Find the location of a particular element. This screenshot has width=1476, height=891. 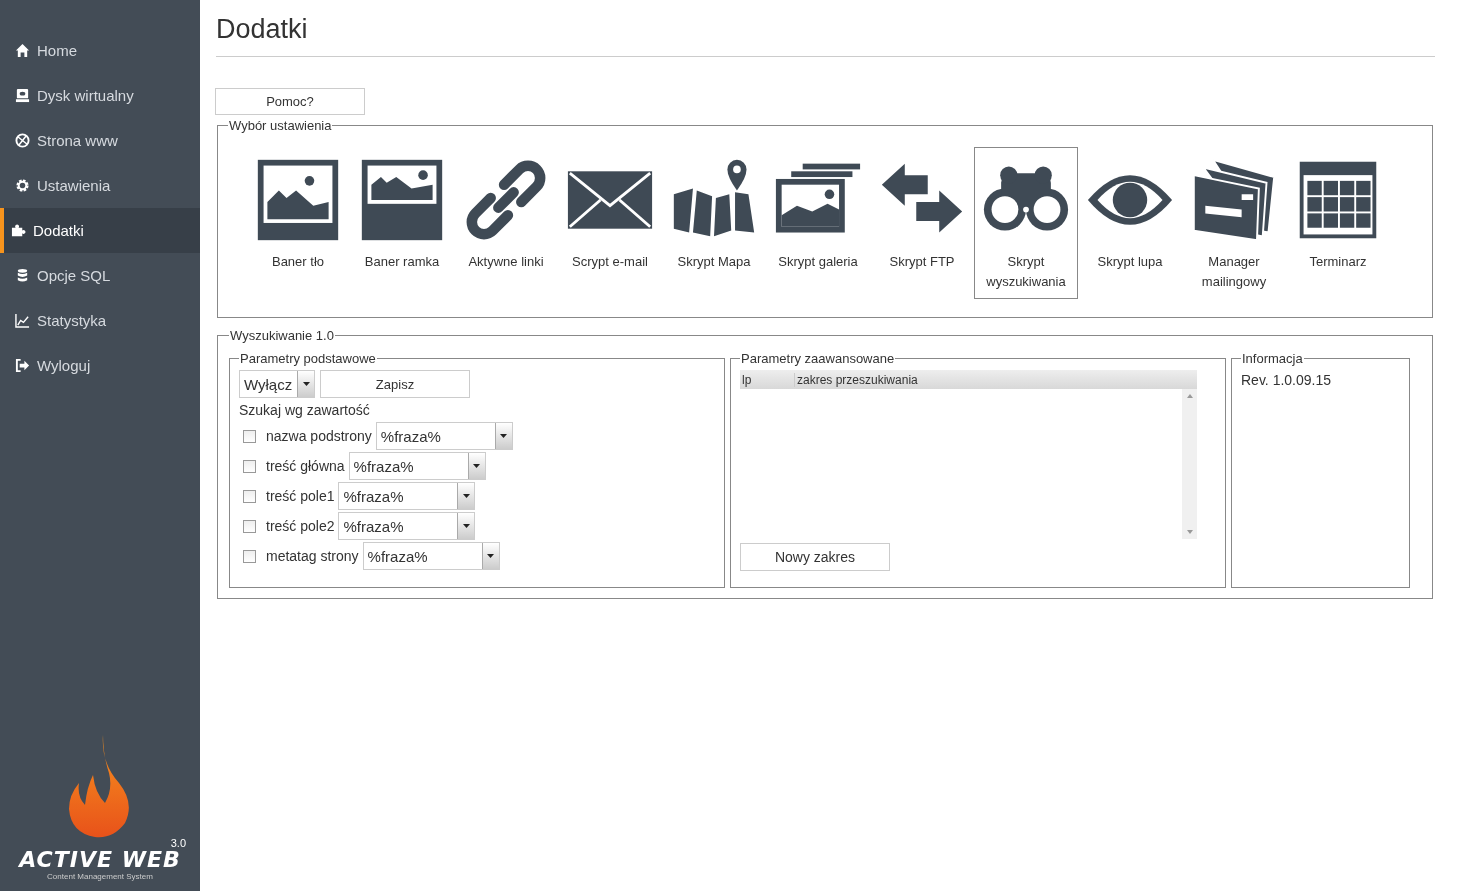

mode-dropdown: Wyłącz is located at coordinates (277, 384).